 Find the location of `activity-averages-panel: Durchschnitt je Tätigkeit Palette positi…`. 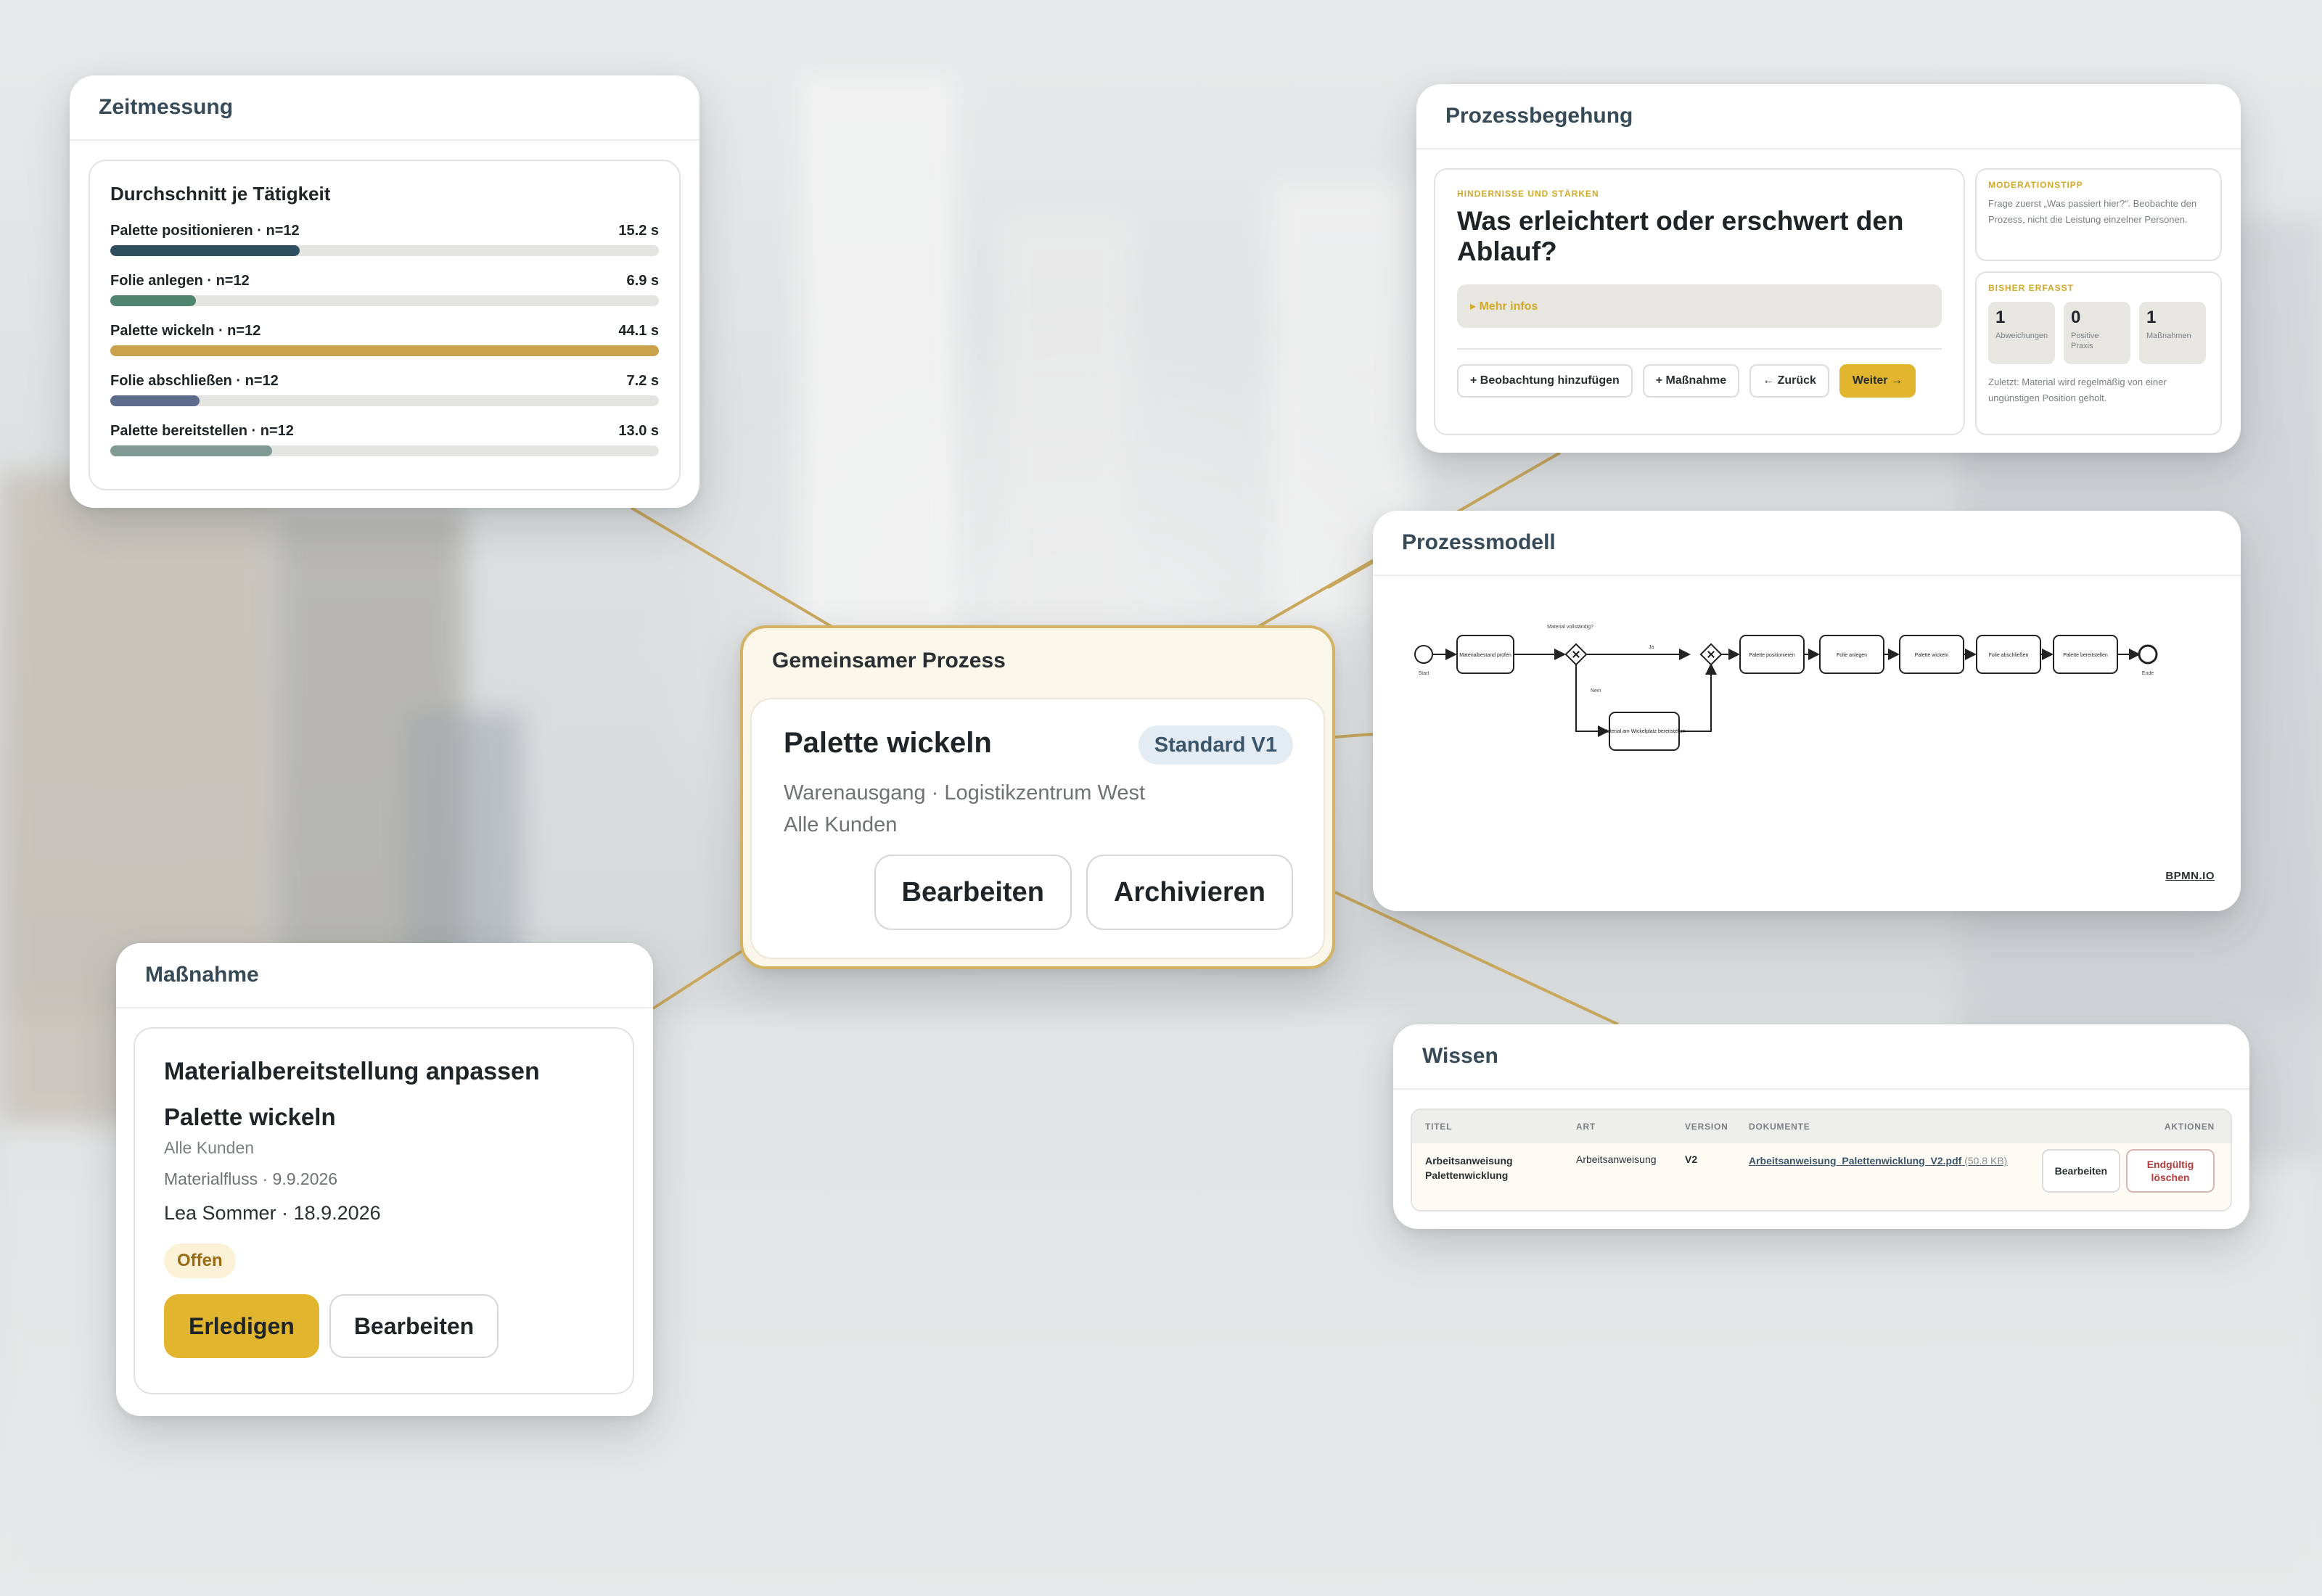

activity-averages-panel: Durchschnitt je Tätigkeit Palette positi… is located at coordinates (385, 325).